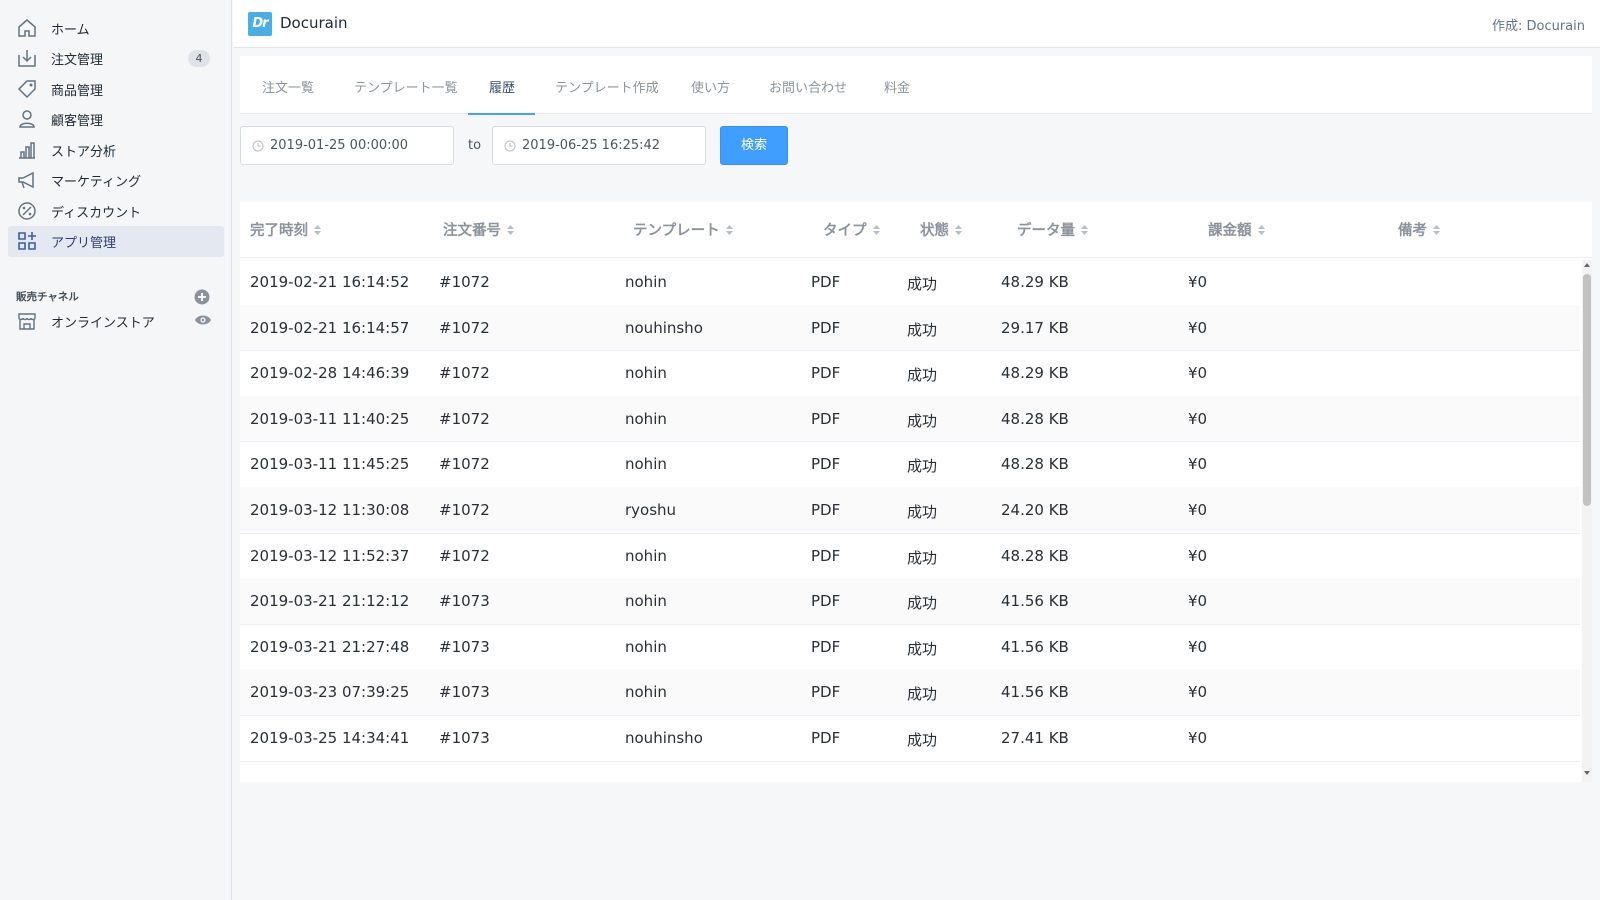 This screenshot has height=900, width=1600. What do you see at coordinates (1035, 373) in the screenshot?
I see `cell-data-size: 48.29 KB` at bounding box center [1035, 373].